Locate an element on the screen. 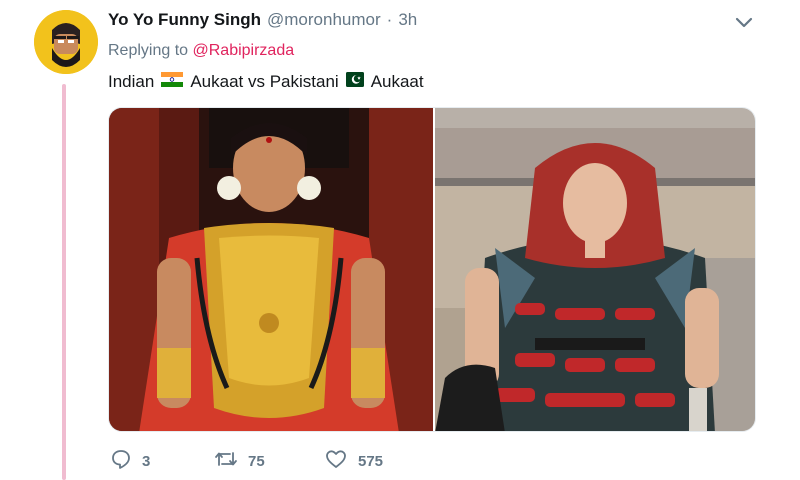  tweet-text: Indian Aukaat vs Pakistani Aukaat is located at coordinates (266, 82).